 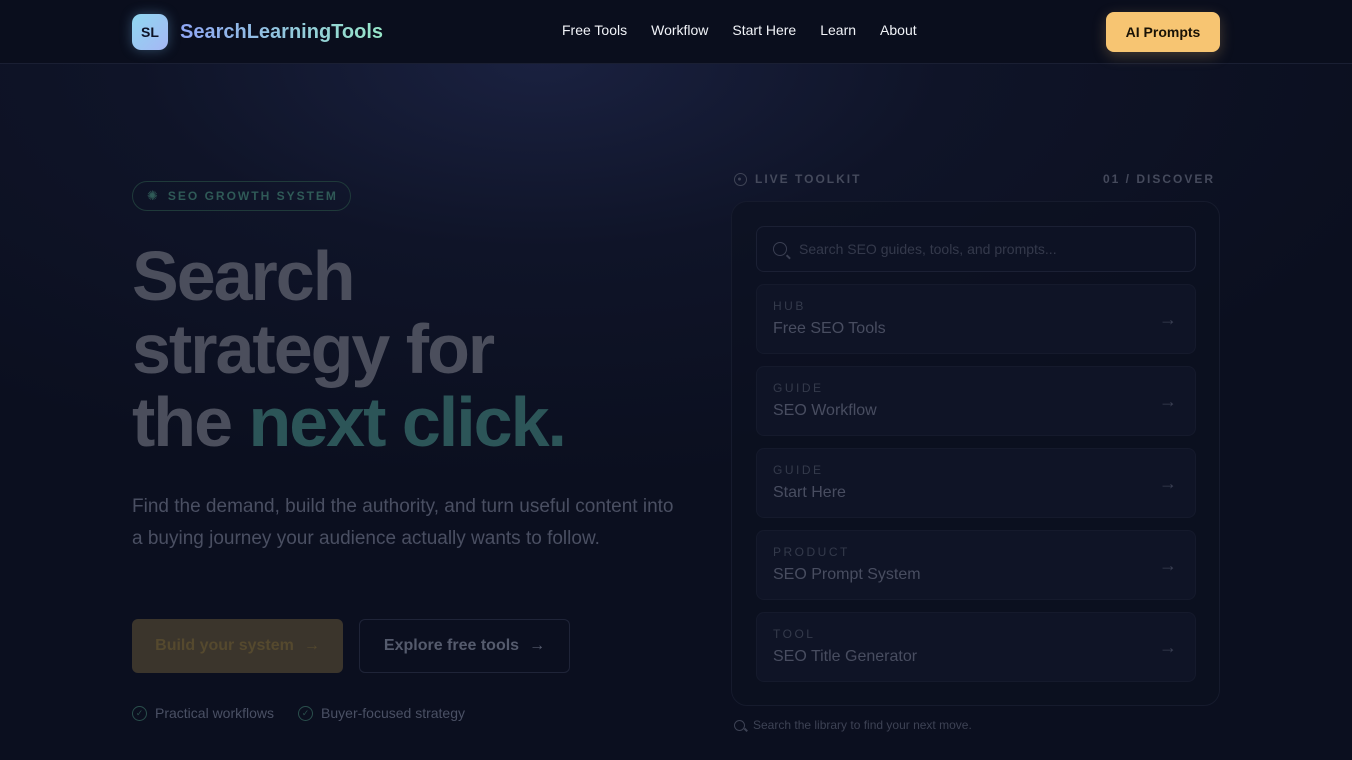 I want to click on toolkit-label-text: LIVE TOOLKIT, so click(x=808, y=179).